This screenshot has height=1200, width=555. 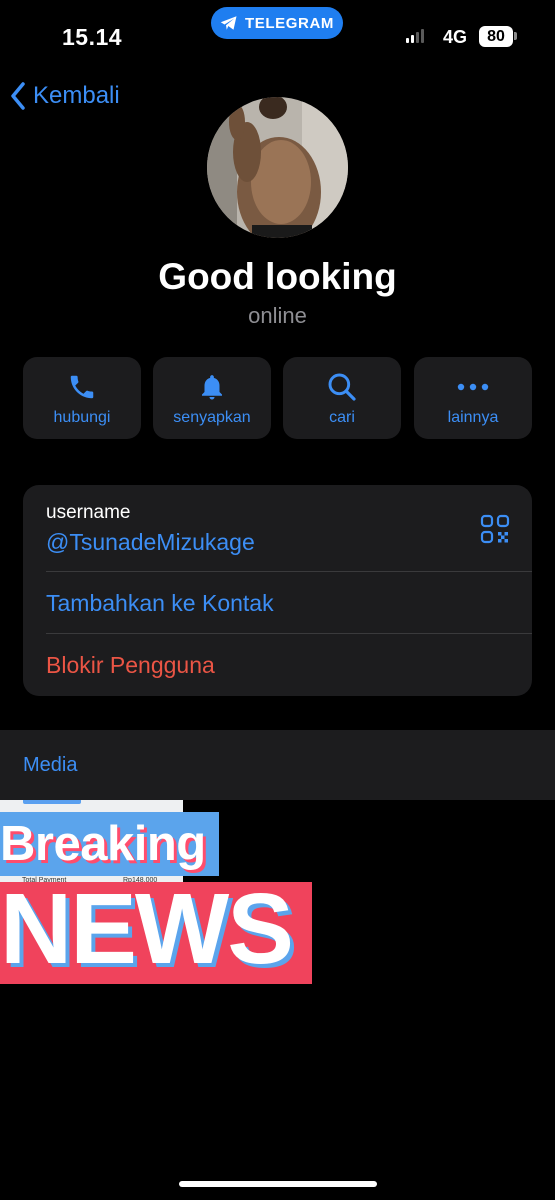 I want to click on more-label: lainnya, so click(x=473, y=417).